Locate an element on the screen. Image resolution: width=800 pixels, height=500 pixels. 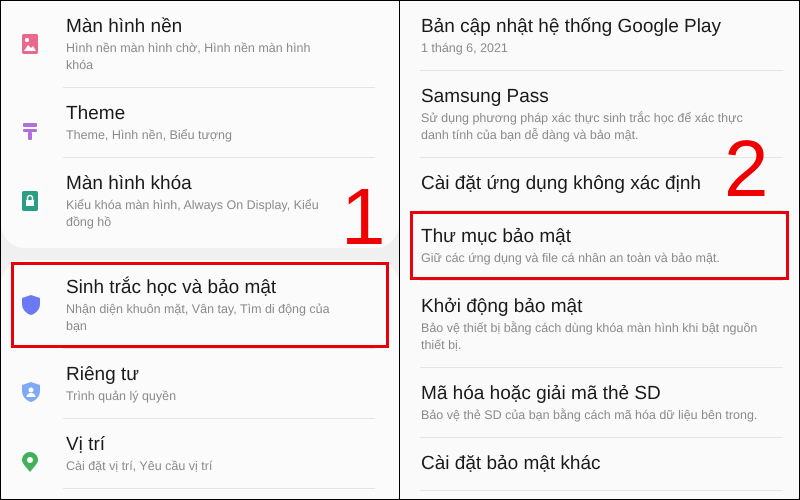
item-subtitle: Trình quản lý quyền is located at coordinates (121, 396).